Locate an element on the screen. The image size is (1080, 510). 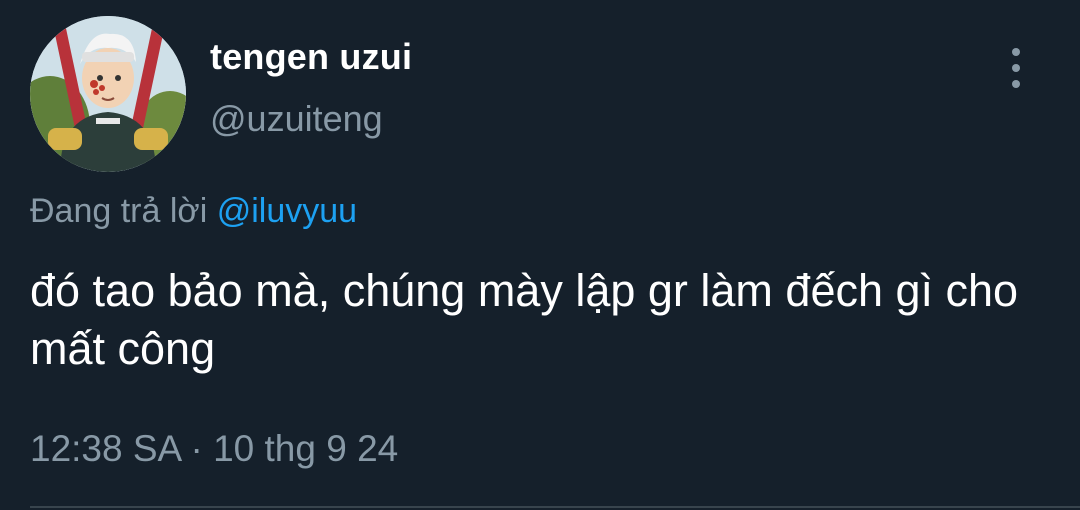
avatar-image is located at coordinates (108, 94).